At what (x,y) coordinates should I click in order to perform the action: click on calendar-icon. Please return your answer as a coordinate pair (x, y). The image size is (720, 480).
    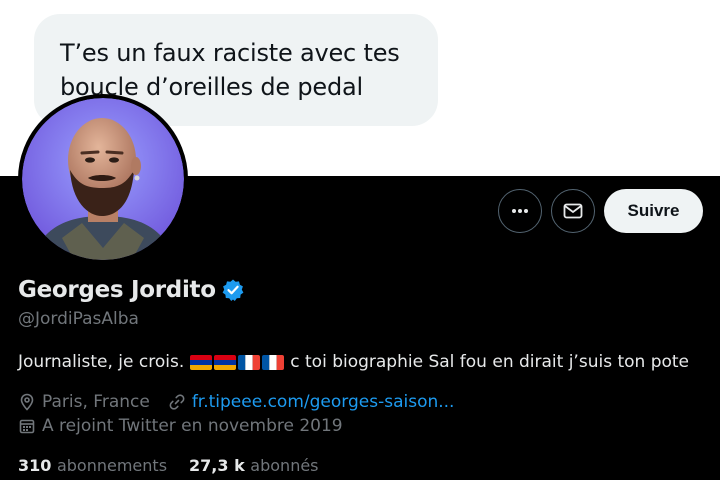
    Looking at the image, I should click on (27, 426).